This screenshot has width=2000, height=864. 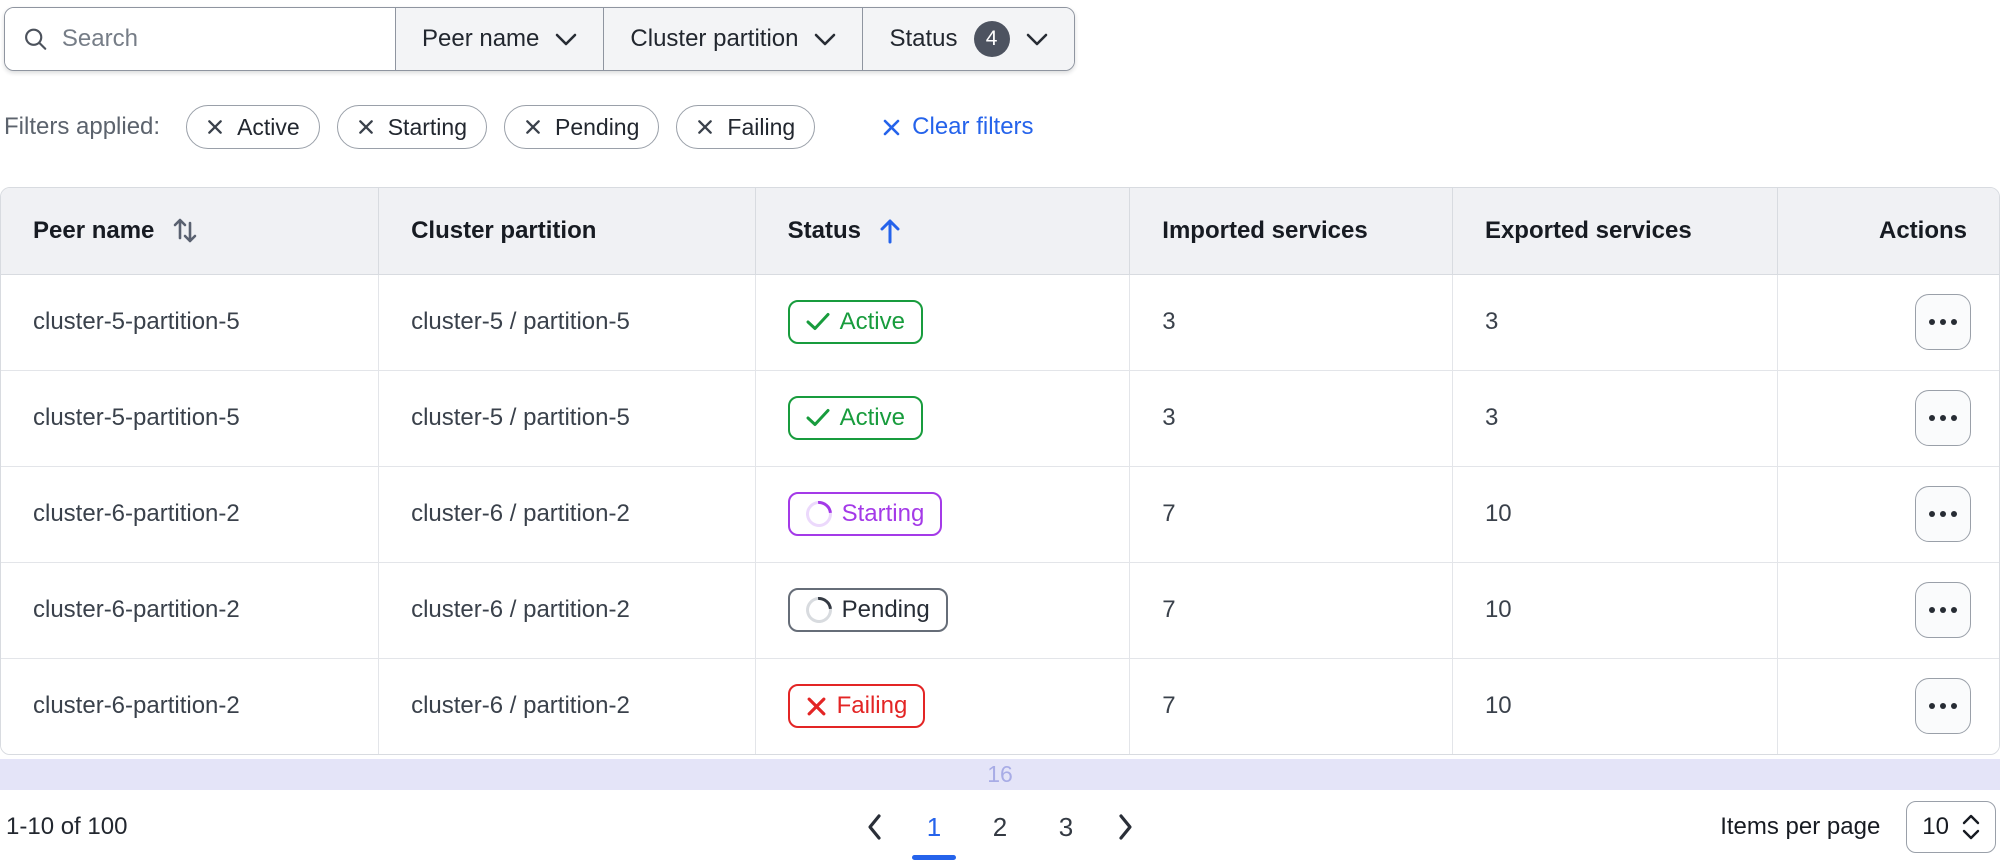 What do you see at coordinates (865, 514) in the screenshot?
I see `status-badge: Starting` at bounding box center [865, 514].